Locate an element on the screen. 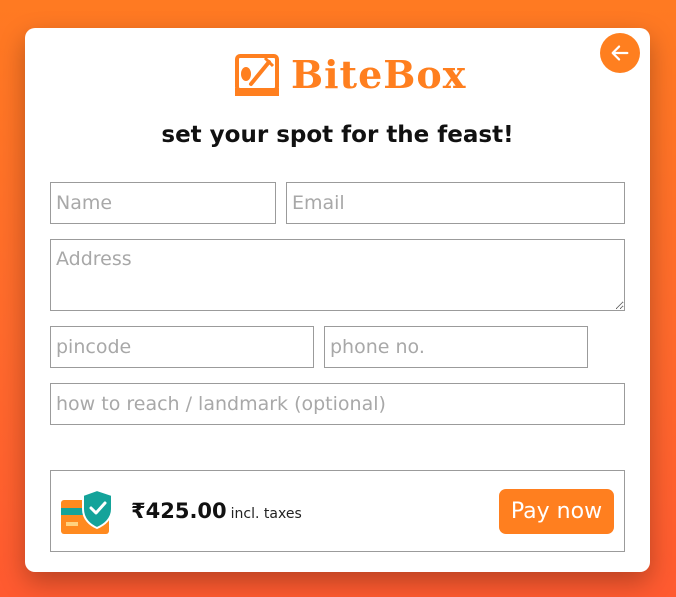 This screenshot has height=597, width=676. arrow-left-icon is located at coordinates (620, 53).